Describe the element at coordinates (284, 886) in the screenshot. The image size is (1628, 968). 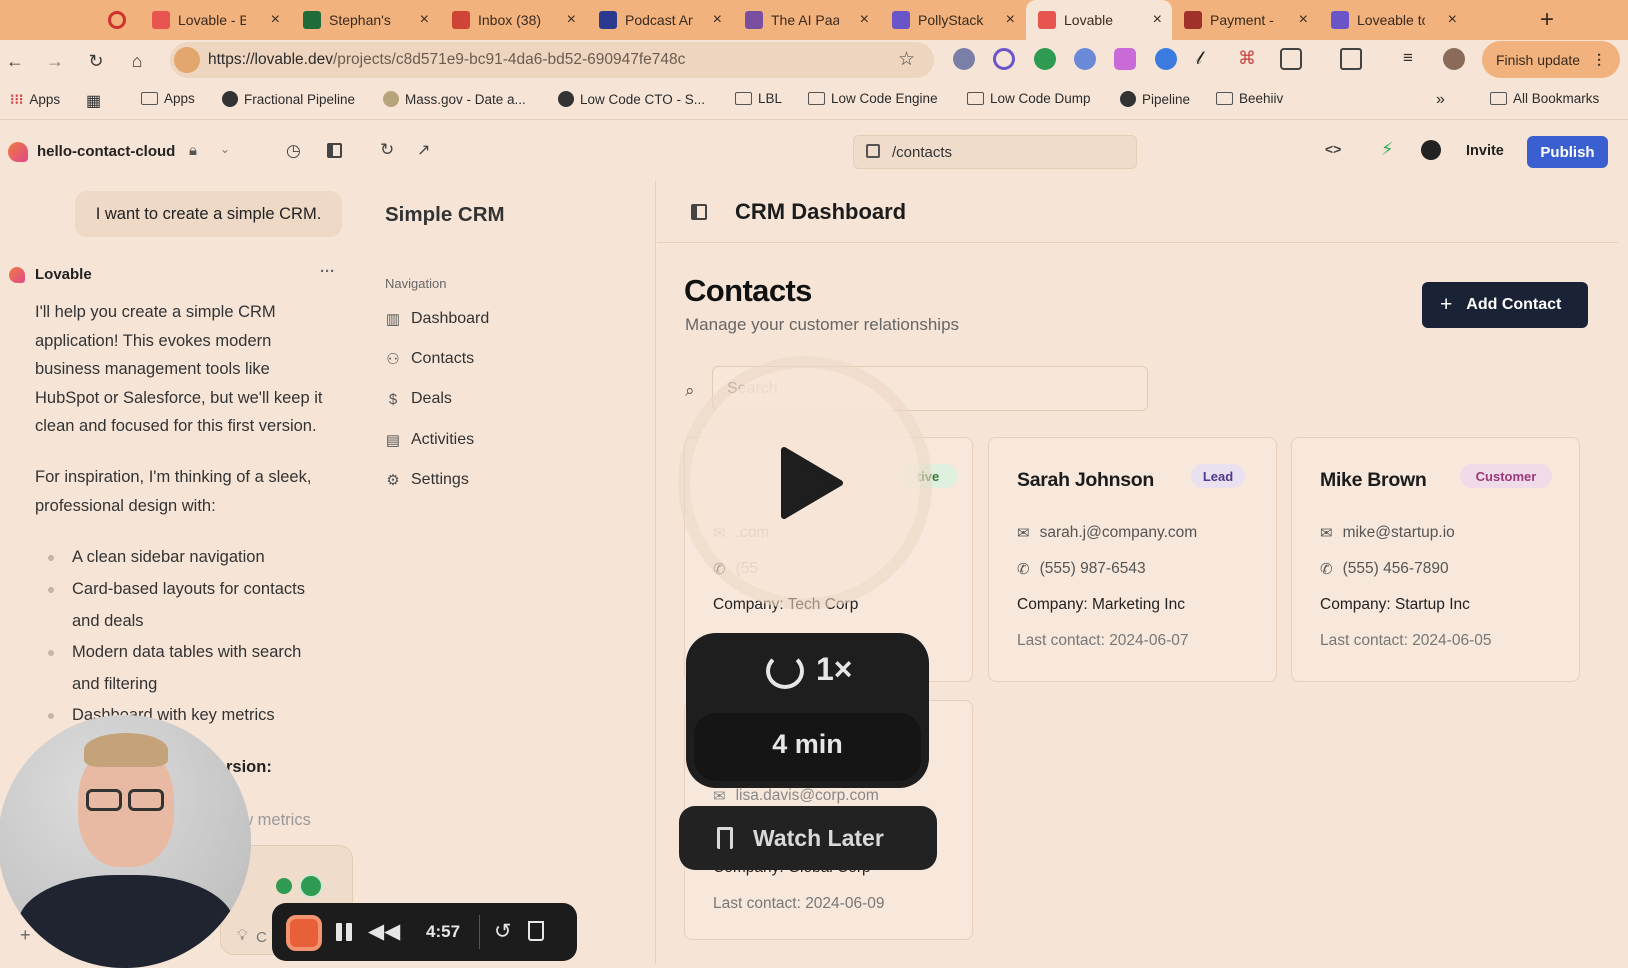
I see `add-icon` at that location.